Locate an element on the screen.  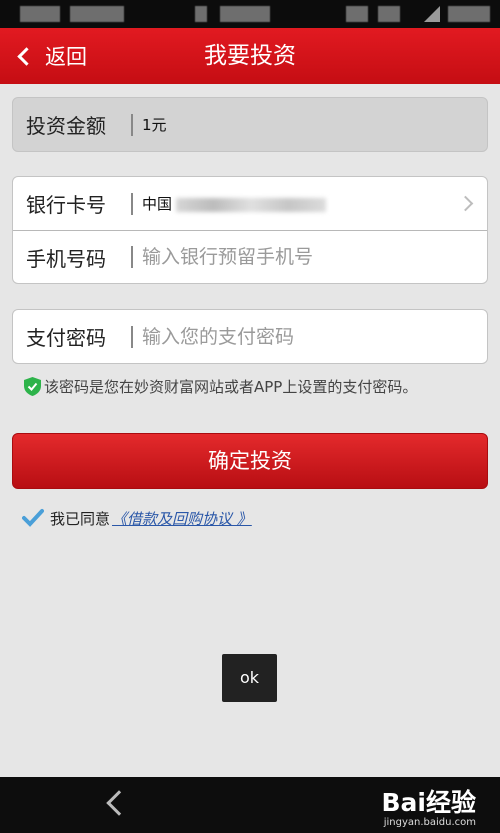
agreement-row: 我已同意 《借款及回购协议 》 is located at coordinates (137, 518).